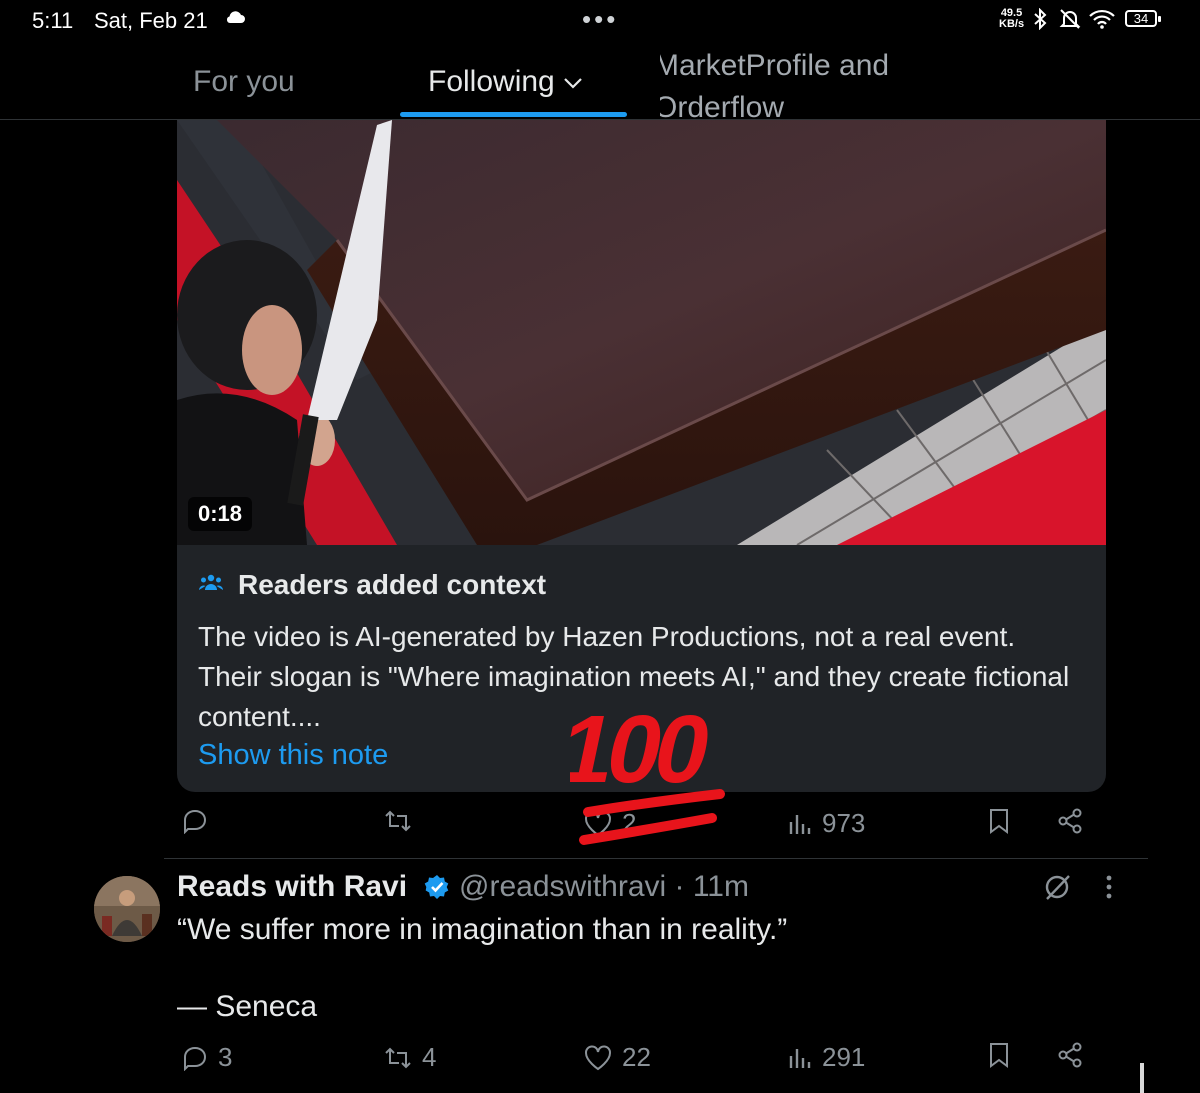 This screenshot has height=1093, width=1200. Describe the element at coordinates (211, 585) in the screenshot. I see `people-icon` at that location.